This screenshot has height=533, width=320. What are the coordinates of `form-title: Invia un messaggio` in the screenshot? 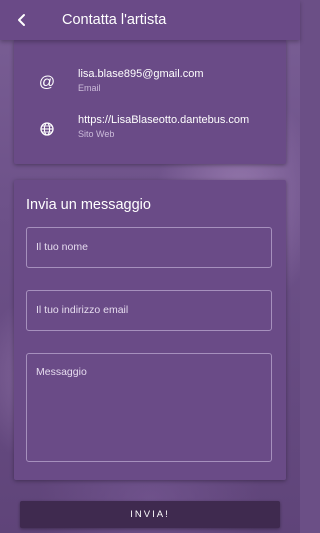 It's located at (88, 205).